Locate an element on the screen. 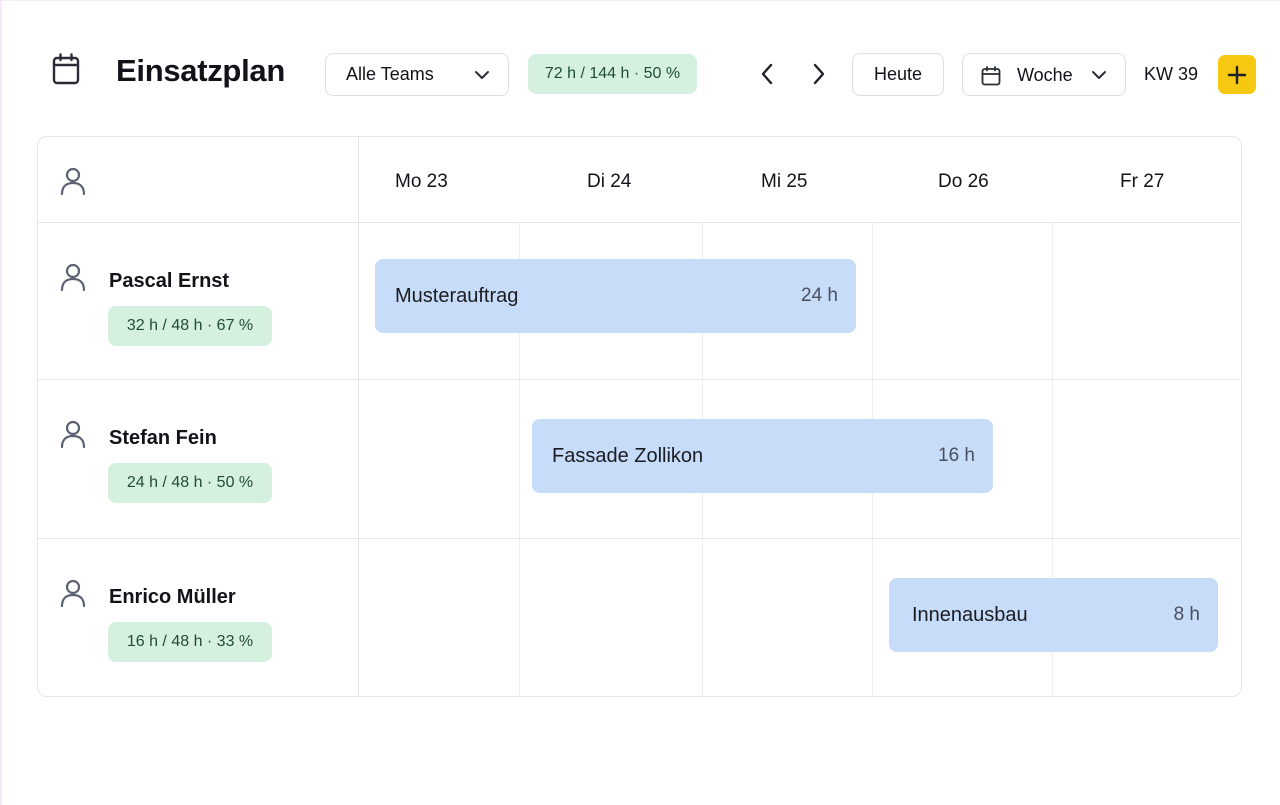 The image size is (1280, 805). day-header-fr: Fr 27 is located at coordinates (1142, 181).